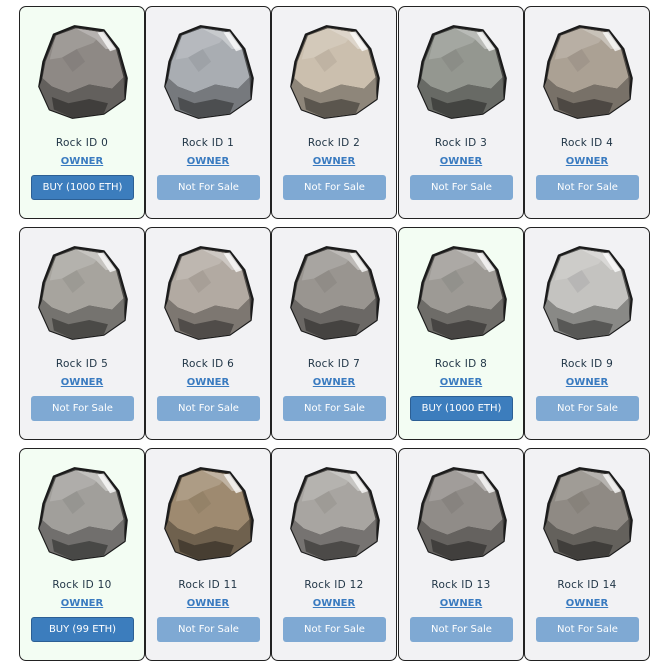 This screenshot has height=664, width=666. Describe the element at coordinates (587, 364) in the screenshot. I see `rock-id-label: Rock ID 9` at that location.